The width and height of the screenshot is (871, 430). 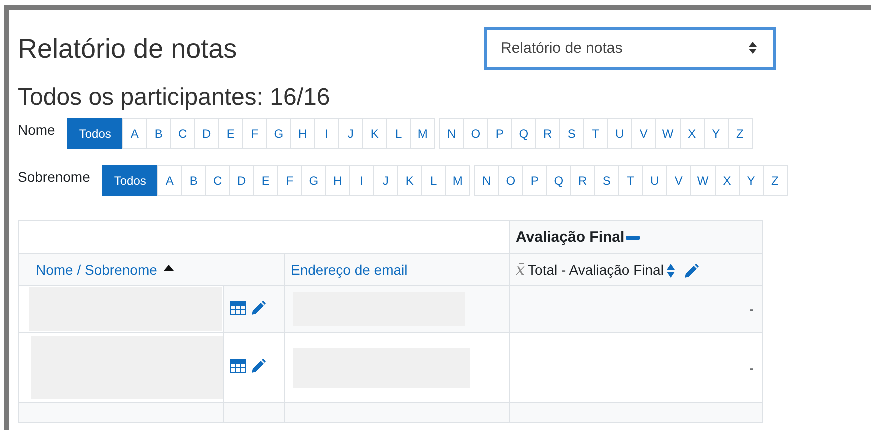 I want to click on sort-up-icon, so click(x=169, y=267).